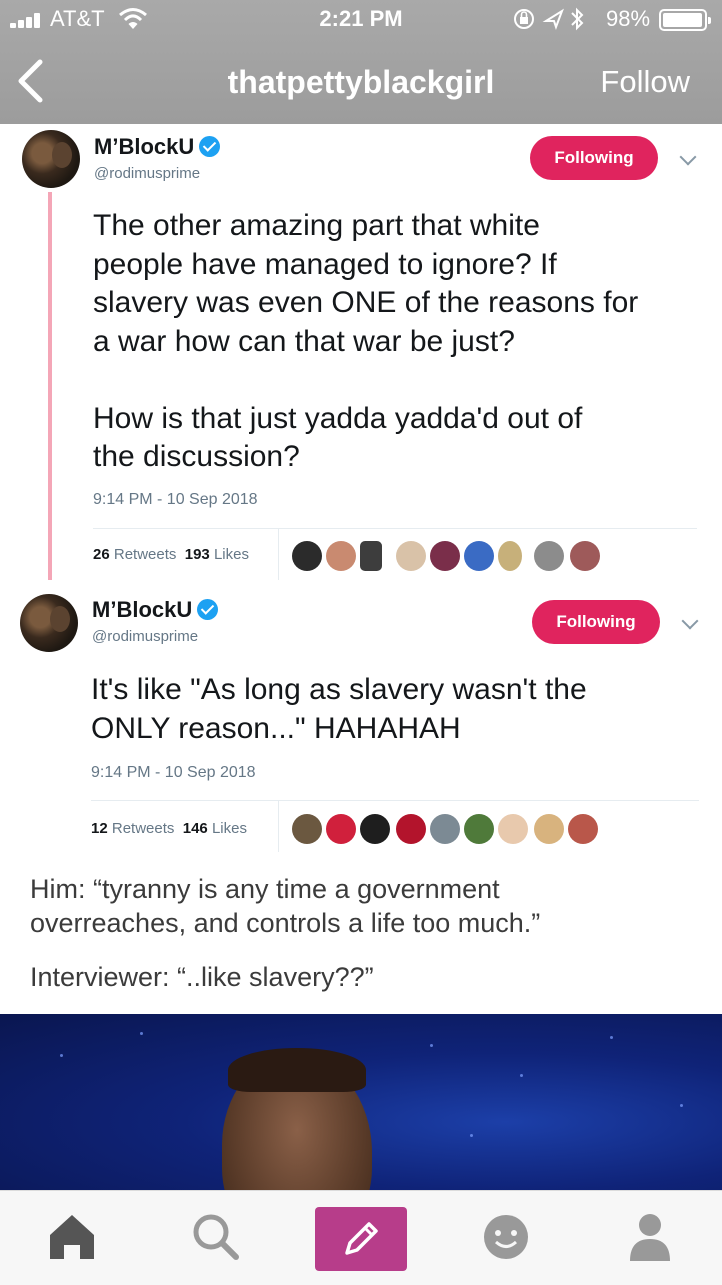 The height and width of the screenshot is (1285, 722). Describe the element at coordinates (361, 20) in the screenshot. I see `status-bar: AT&T 2:21 PM 98%` at that location.